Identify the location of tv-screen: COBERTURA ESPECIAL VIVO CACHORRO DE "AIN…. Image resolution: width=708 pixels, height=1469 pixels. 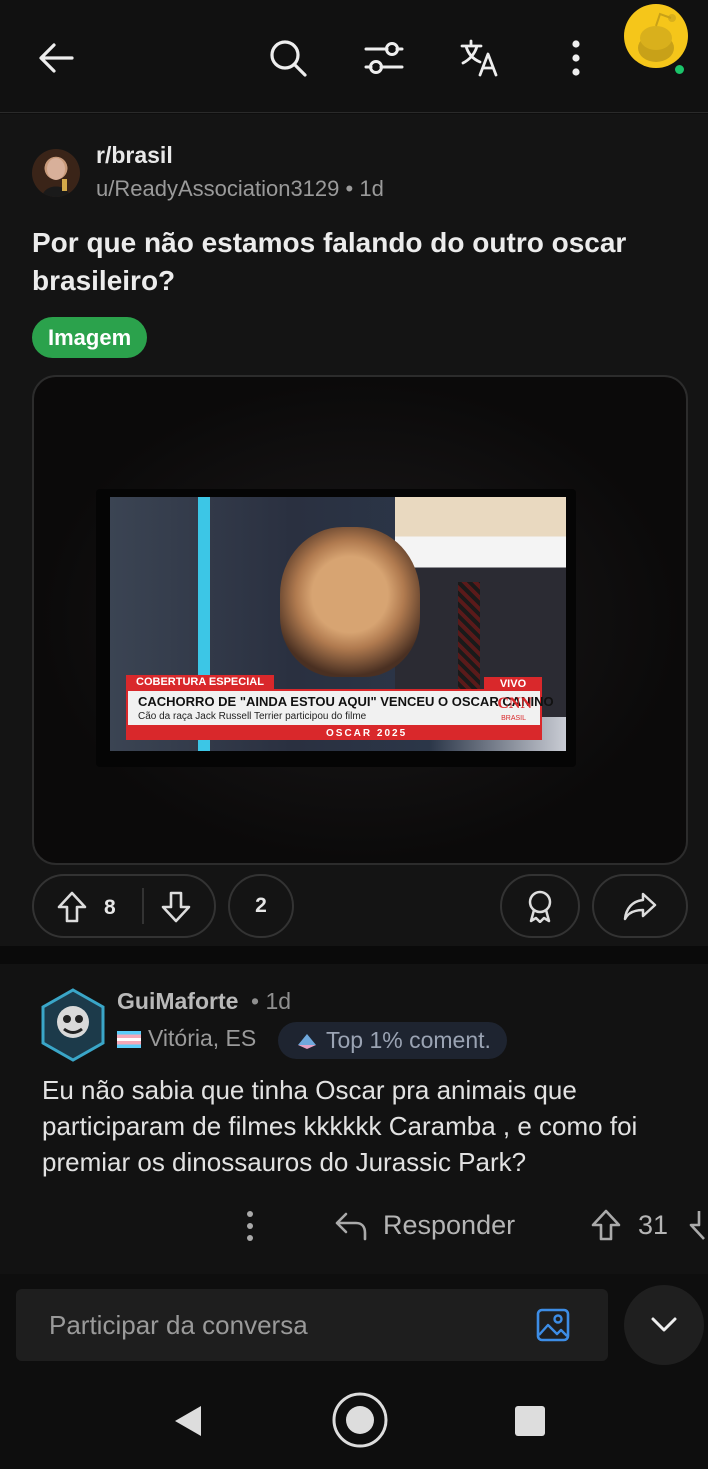
(338, 624).